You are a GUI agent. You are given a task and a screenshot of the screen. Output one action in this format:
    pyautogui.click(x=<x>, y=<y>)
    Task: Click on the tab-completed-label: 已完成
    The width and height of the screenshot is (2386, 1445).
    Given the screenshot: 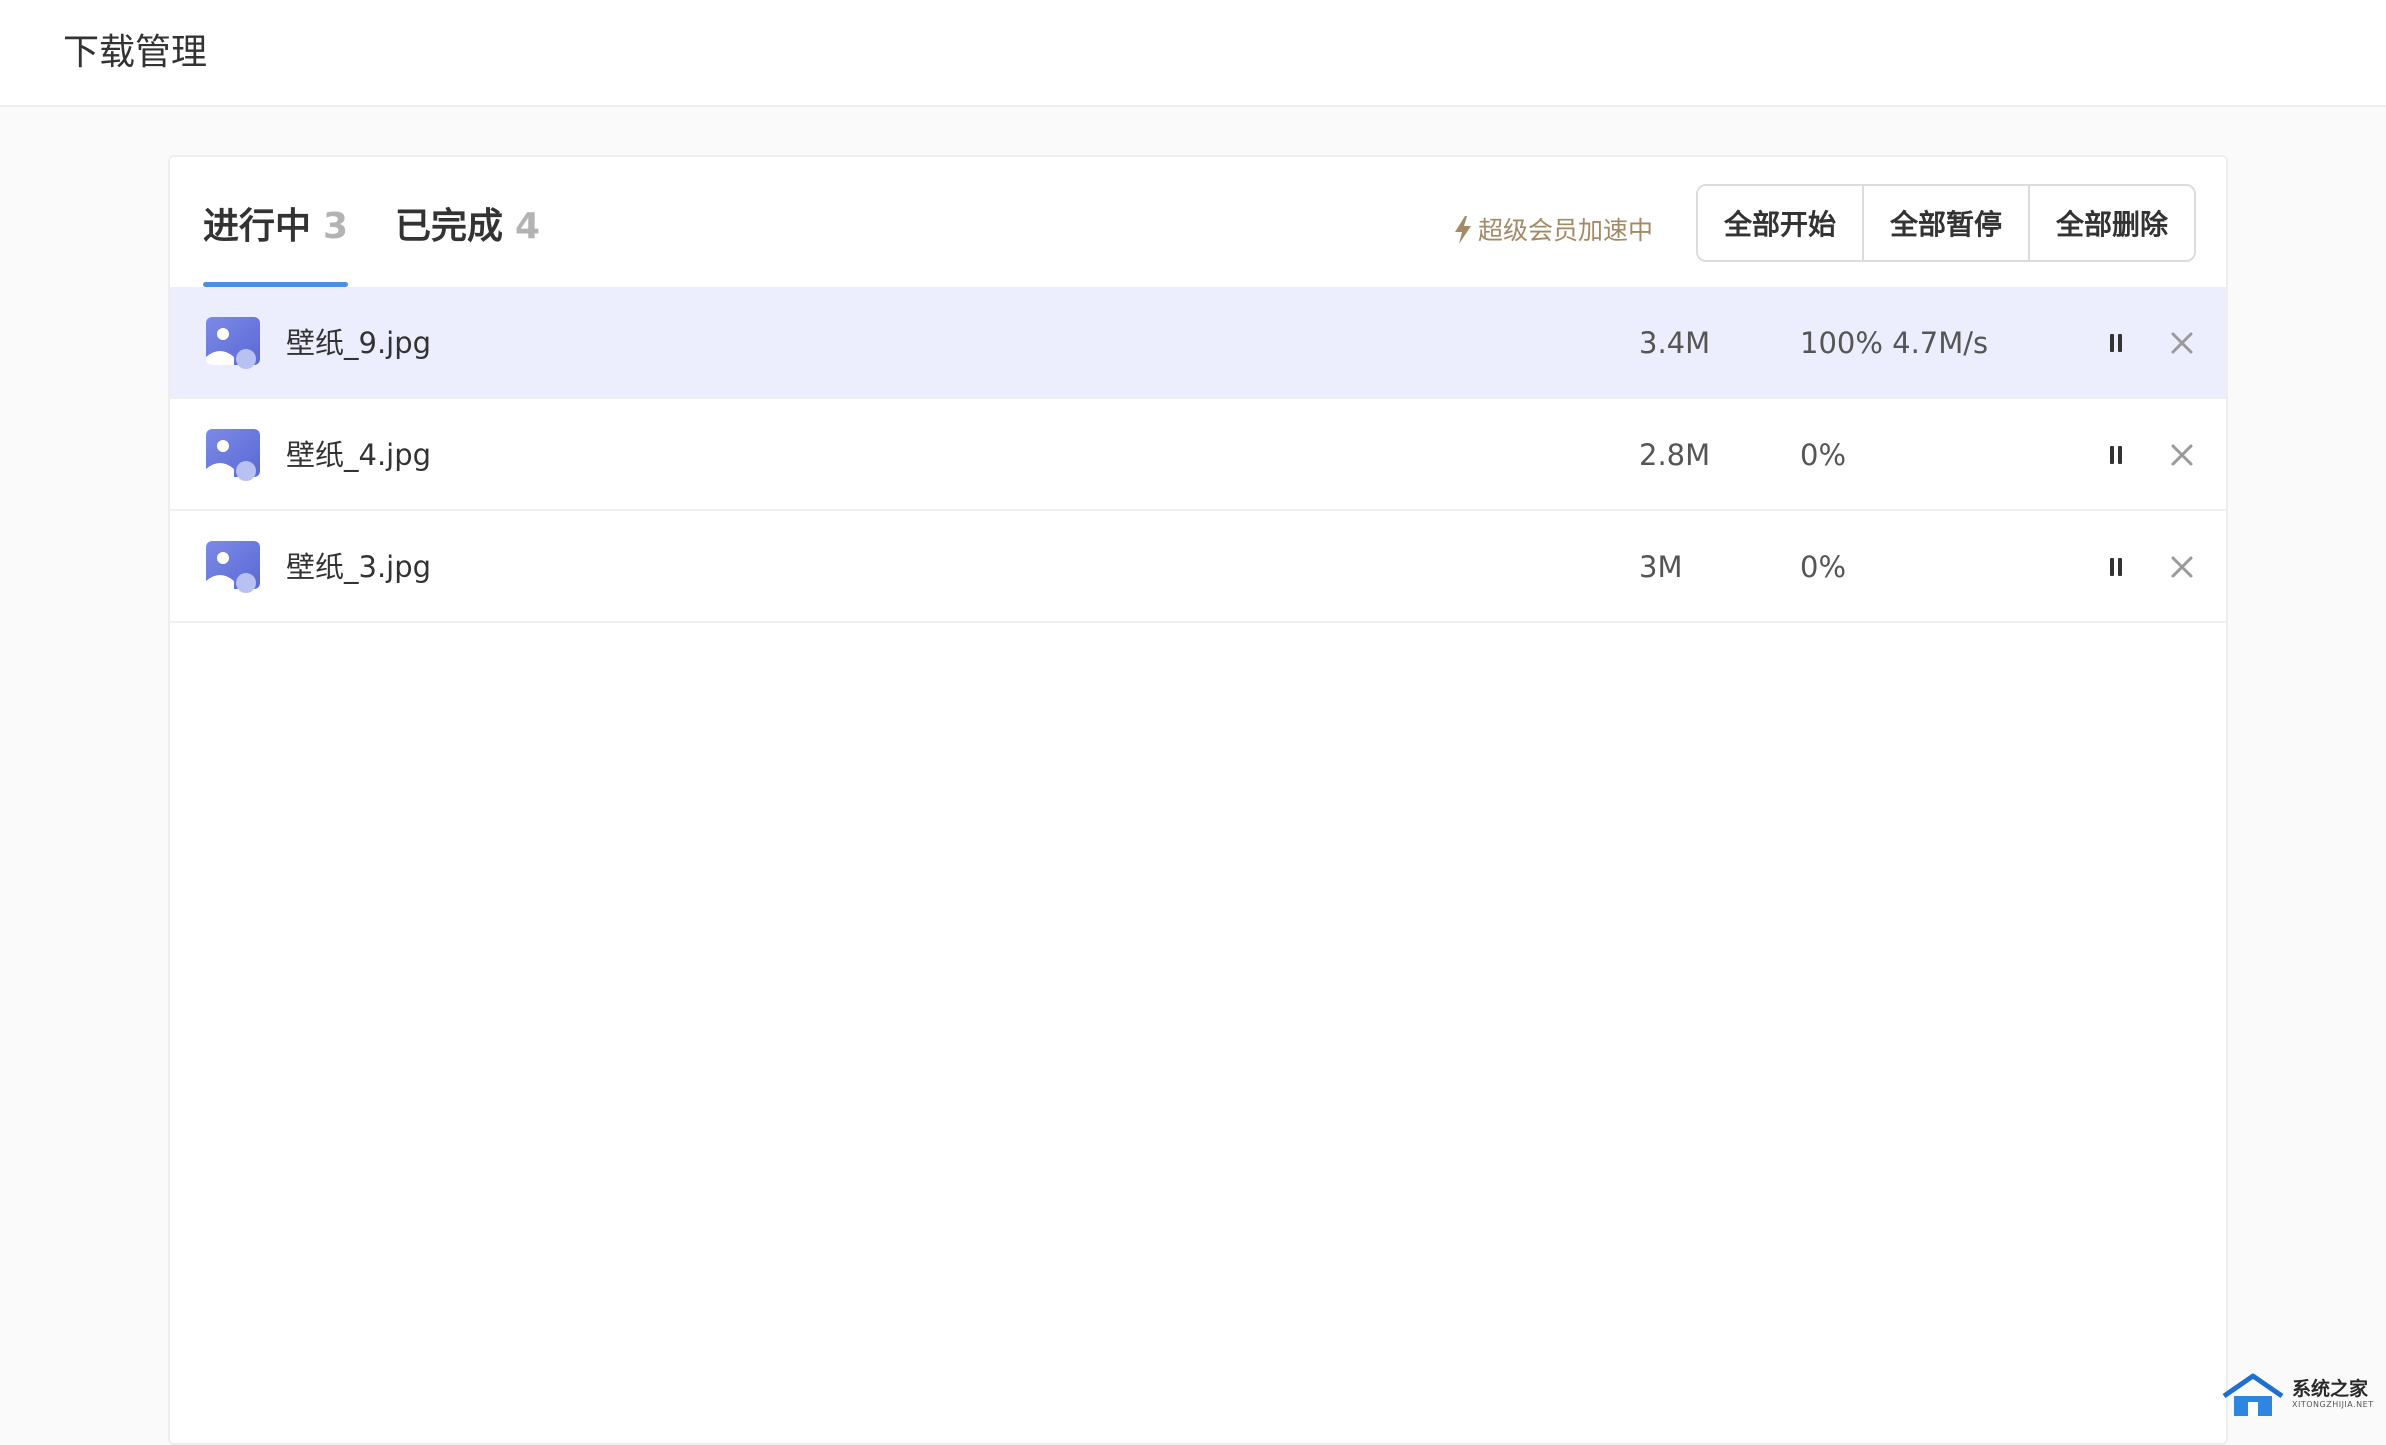 What is the action you would take?
    pyautogui.click(x=449, y=226)
    